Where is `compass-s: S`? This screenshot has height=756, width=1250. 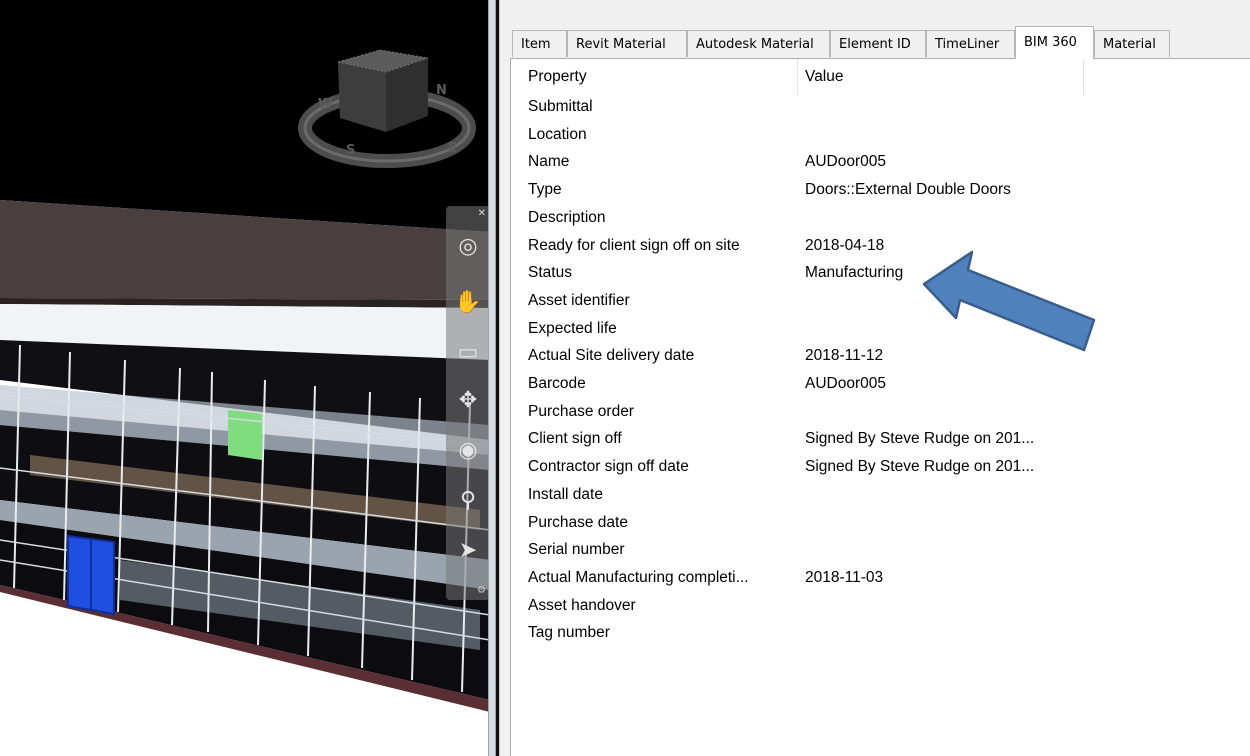 compass-s: S is located at coordinates (350, 150).